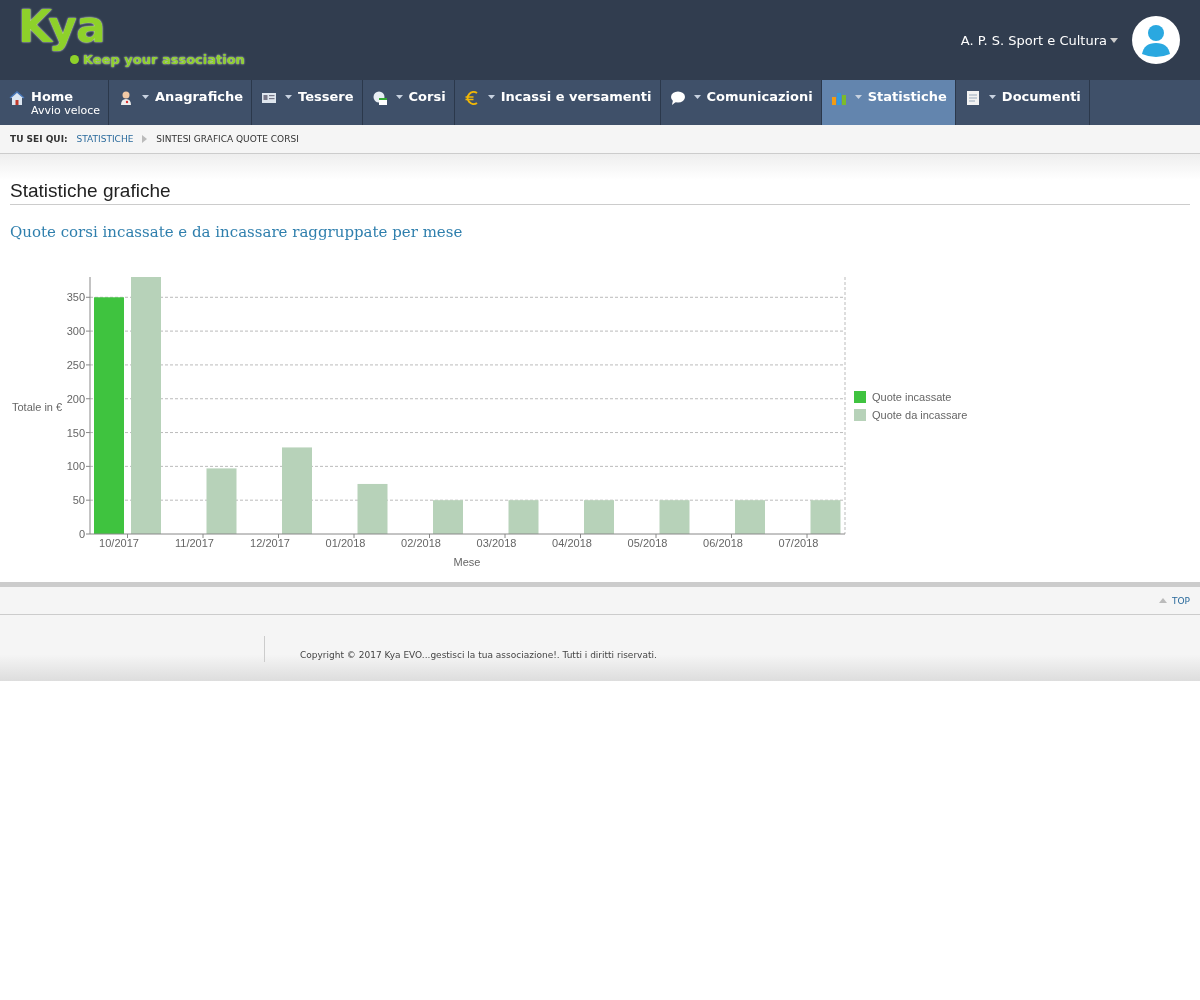 The image size is (1200, 1000). I want to click on y-tick-label: 150, so click(75, 432).